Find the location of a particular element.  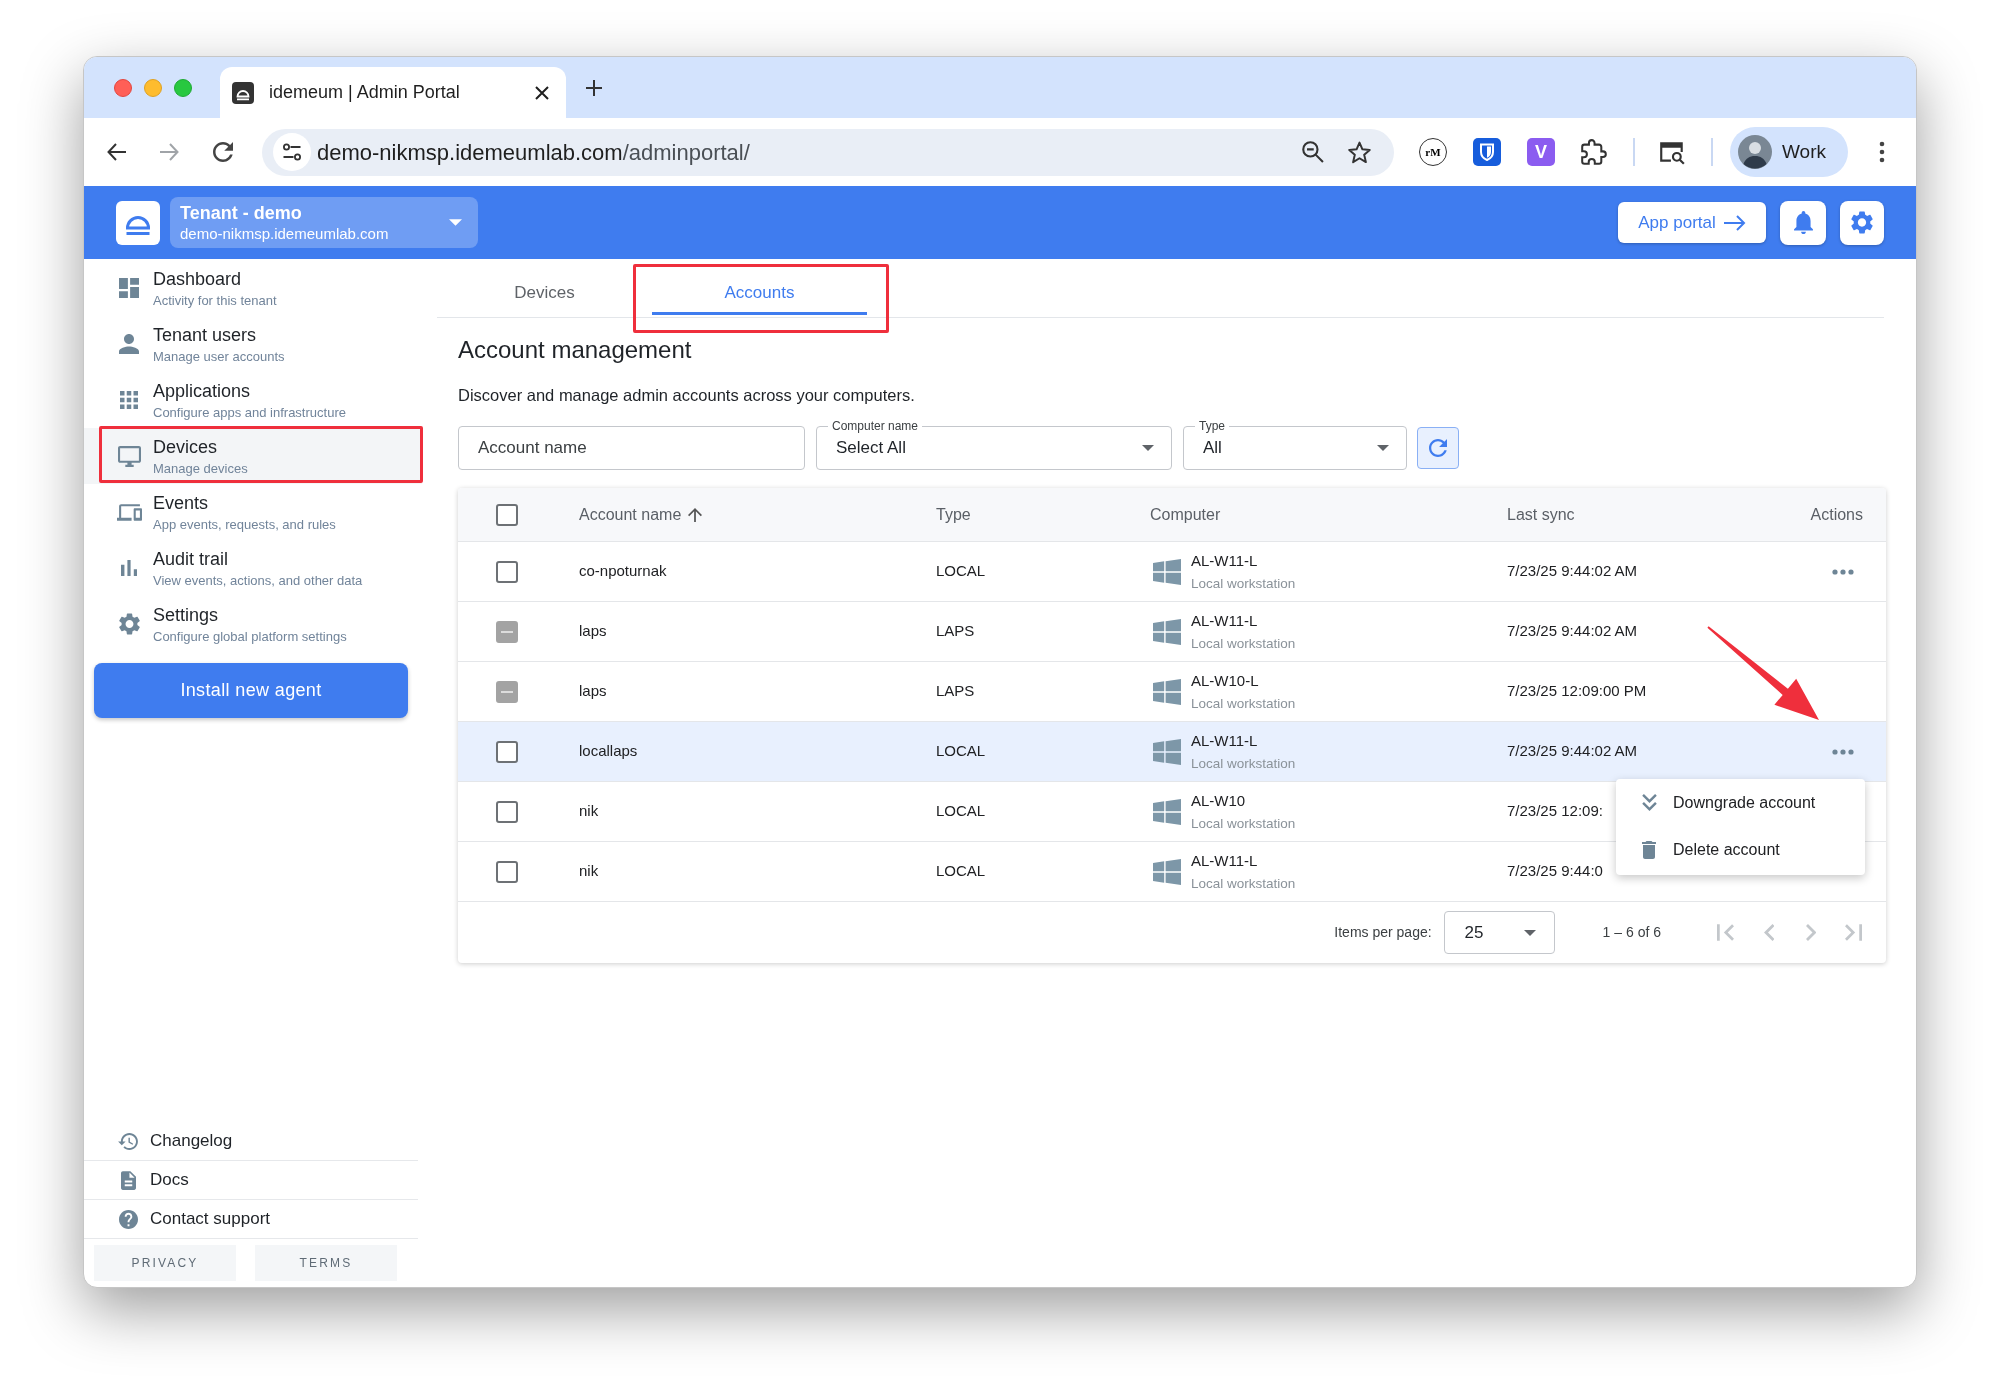

profile-button: Work is located at coordinates (1789, 152).